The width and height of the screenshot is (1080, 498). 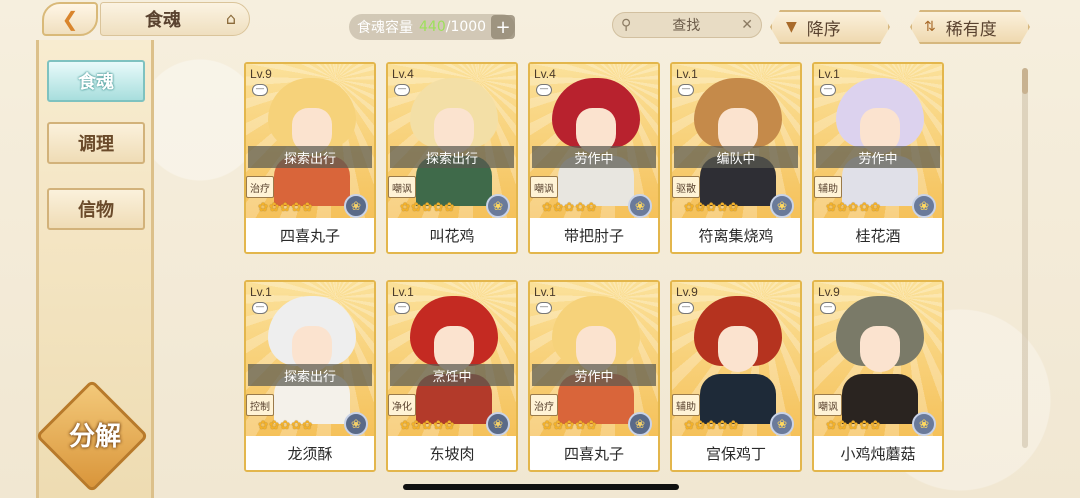 I want to click on food-soul-card: Lv.4 — 嘲讽 ✿ ✿ ✿ ✿ ✿ ❀ 叫花鸡 探索出行, so click(x=452, y=158).